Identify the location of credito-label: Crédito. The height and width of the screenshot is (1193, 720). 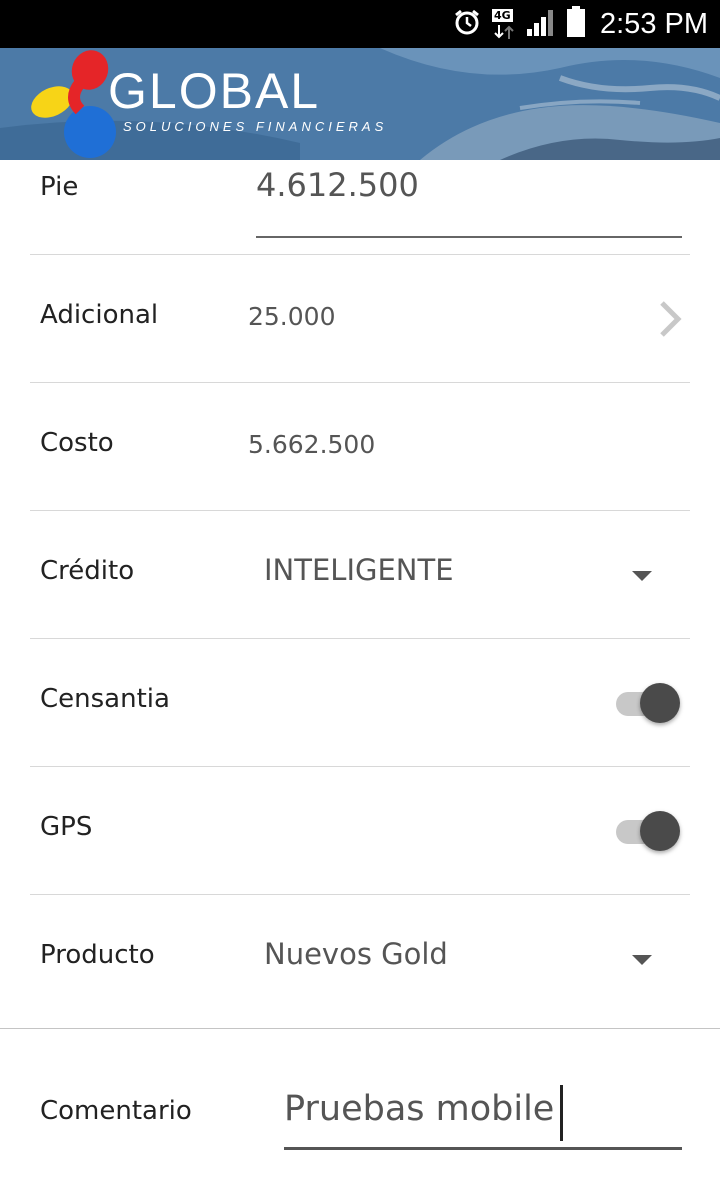
(87, 571).